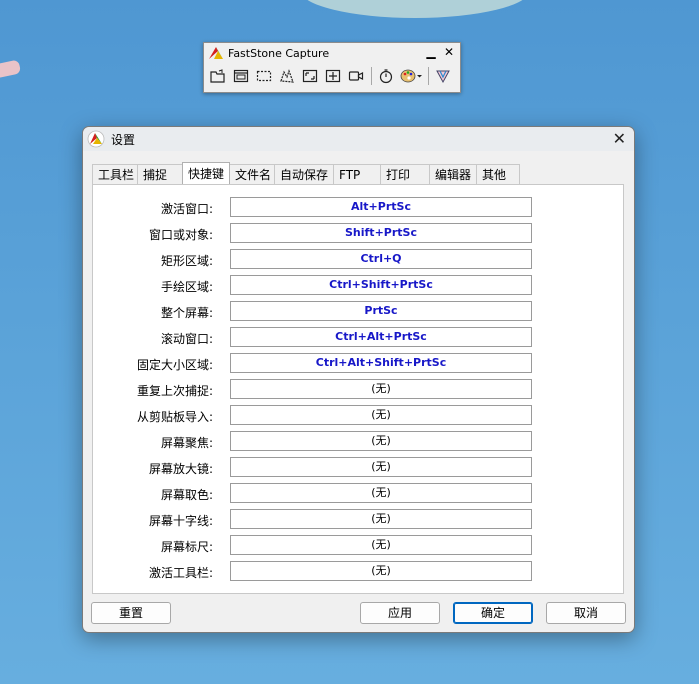 This screenshot has width=699, height=684. What do you see at coordinates (453, 174) in the screenshot?
I see `tab-editor: 编辑器` at bounding box center [453, 174].